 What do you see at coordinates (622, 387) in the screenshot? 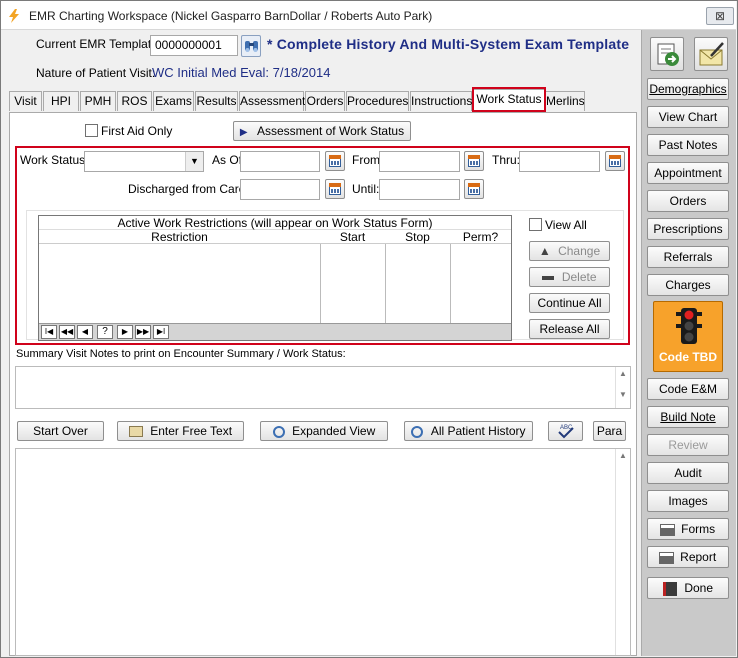
I see `summary-scrollbar: ▲ ▼` at bounding box center [622, 387].